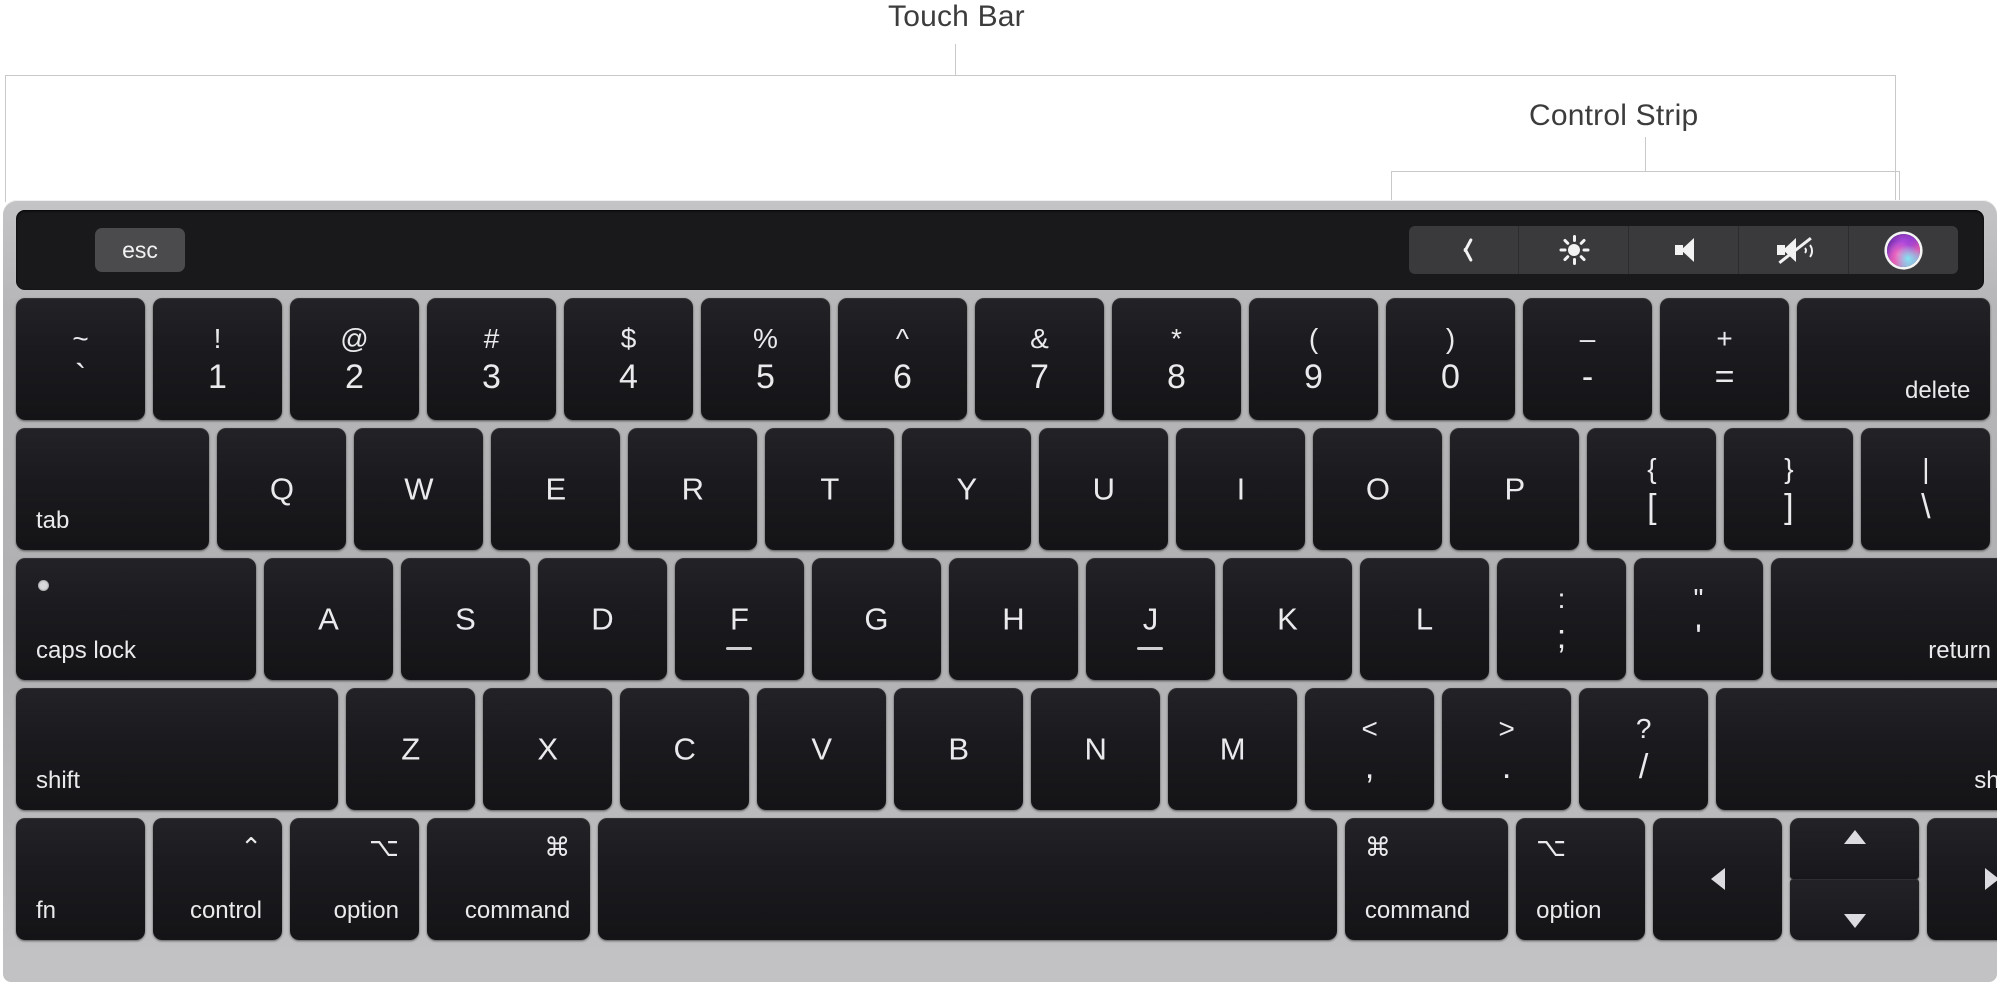 The width and height of the screenshot is (2000, 982). I want to click on key-x: X, so click(548, 749).